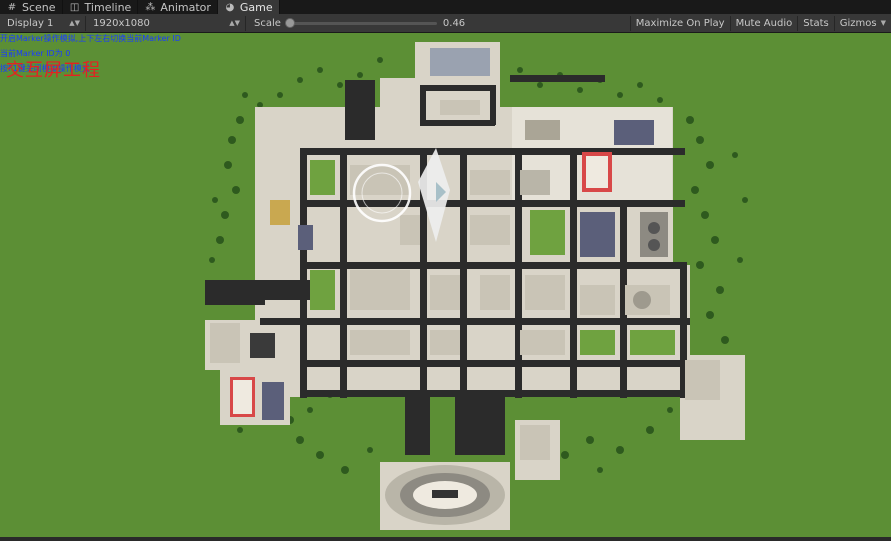 This screenshot has width=891, height=541. I want to click on timeline-icon: ◫, so click(74, 7).